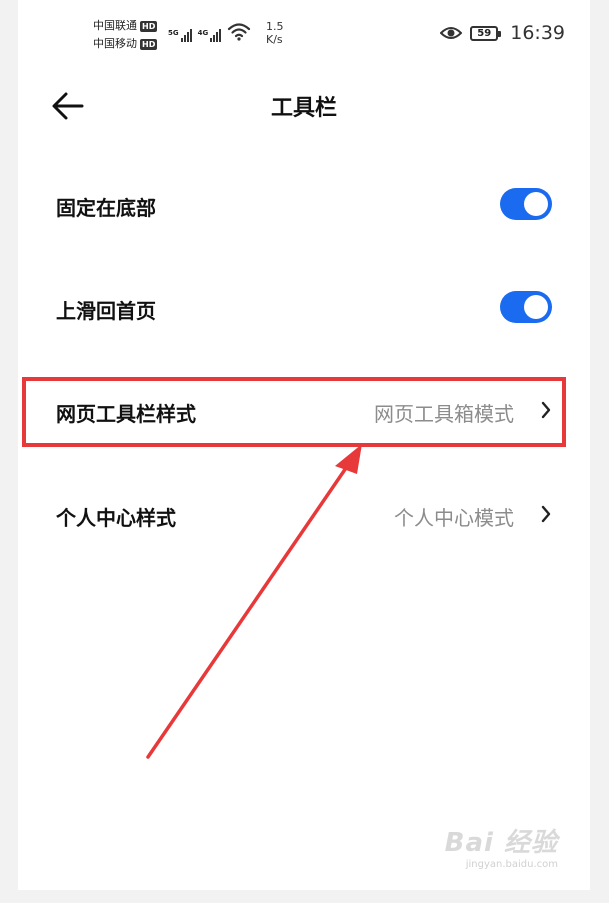 This screenshot has width=609, height=903. What do you see at coordinates (451, 33) in the screenshot?
I see `eye-comfort-icon` at bounding box center [451, 33].